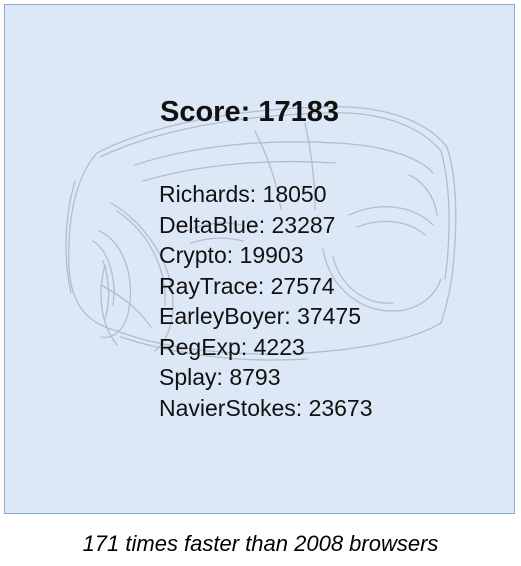 The width and height of the screenshot is (521, 566). What do you see at coordinates (329, 316) in the screenshot?
I see `benchmark-score: 37475` at bounding box center [329, 316].